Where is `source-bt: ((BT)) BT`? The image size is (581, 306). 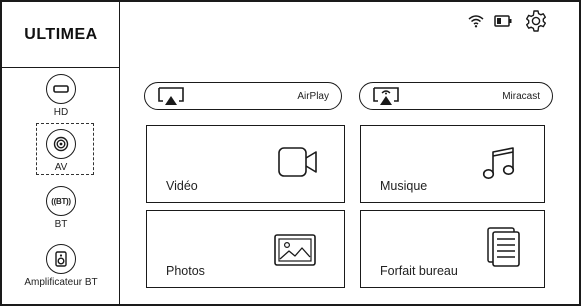 source-bt: ((BT)) BT is located at coordinates (61, 208).